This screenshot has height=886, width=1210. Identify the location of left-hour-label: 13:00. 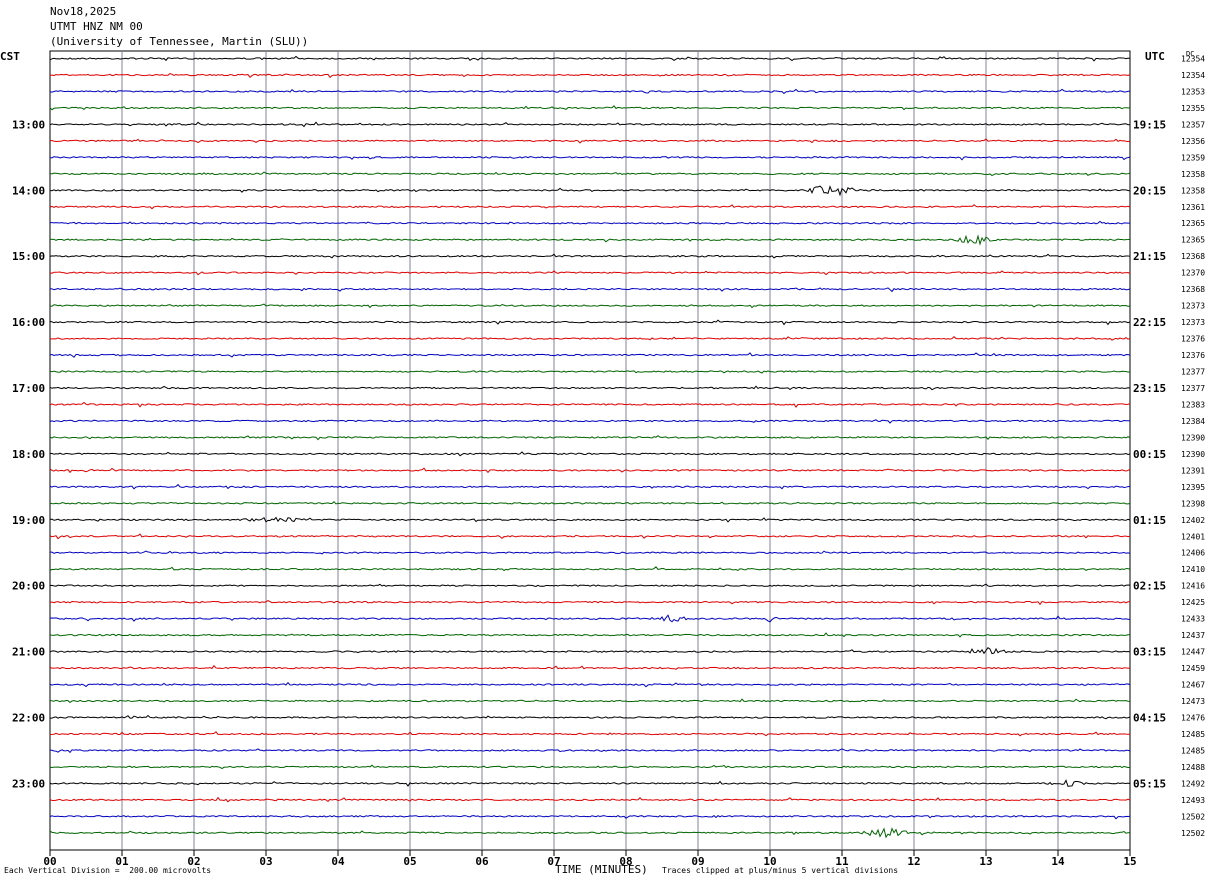
(28, 124).